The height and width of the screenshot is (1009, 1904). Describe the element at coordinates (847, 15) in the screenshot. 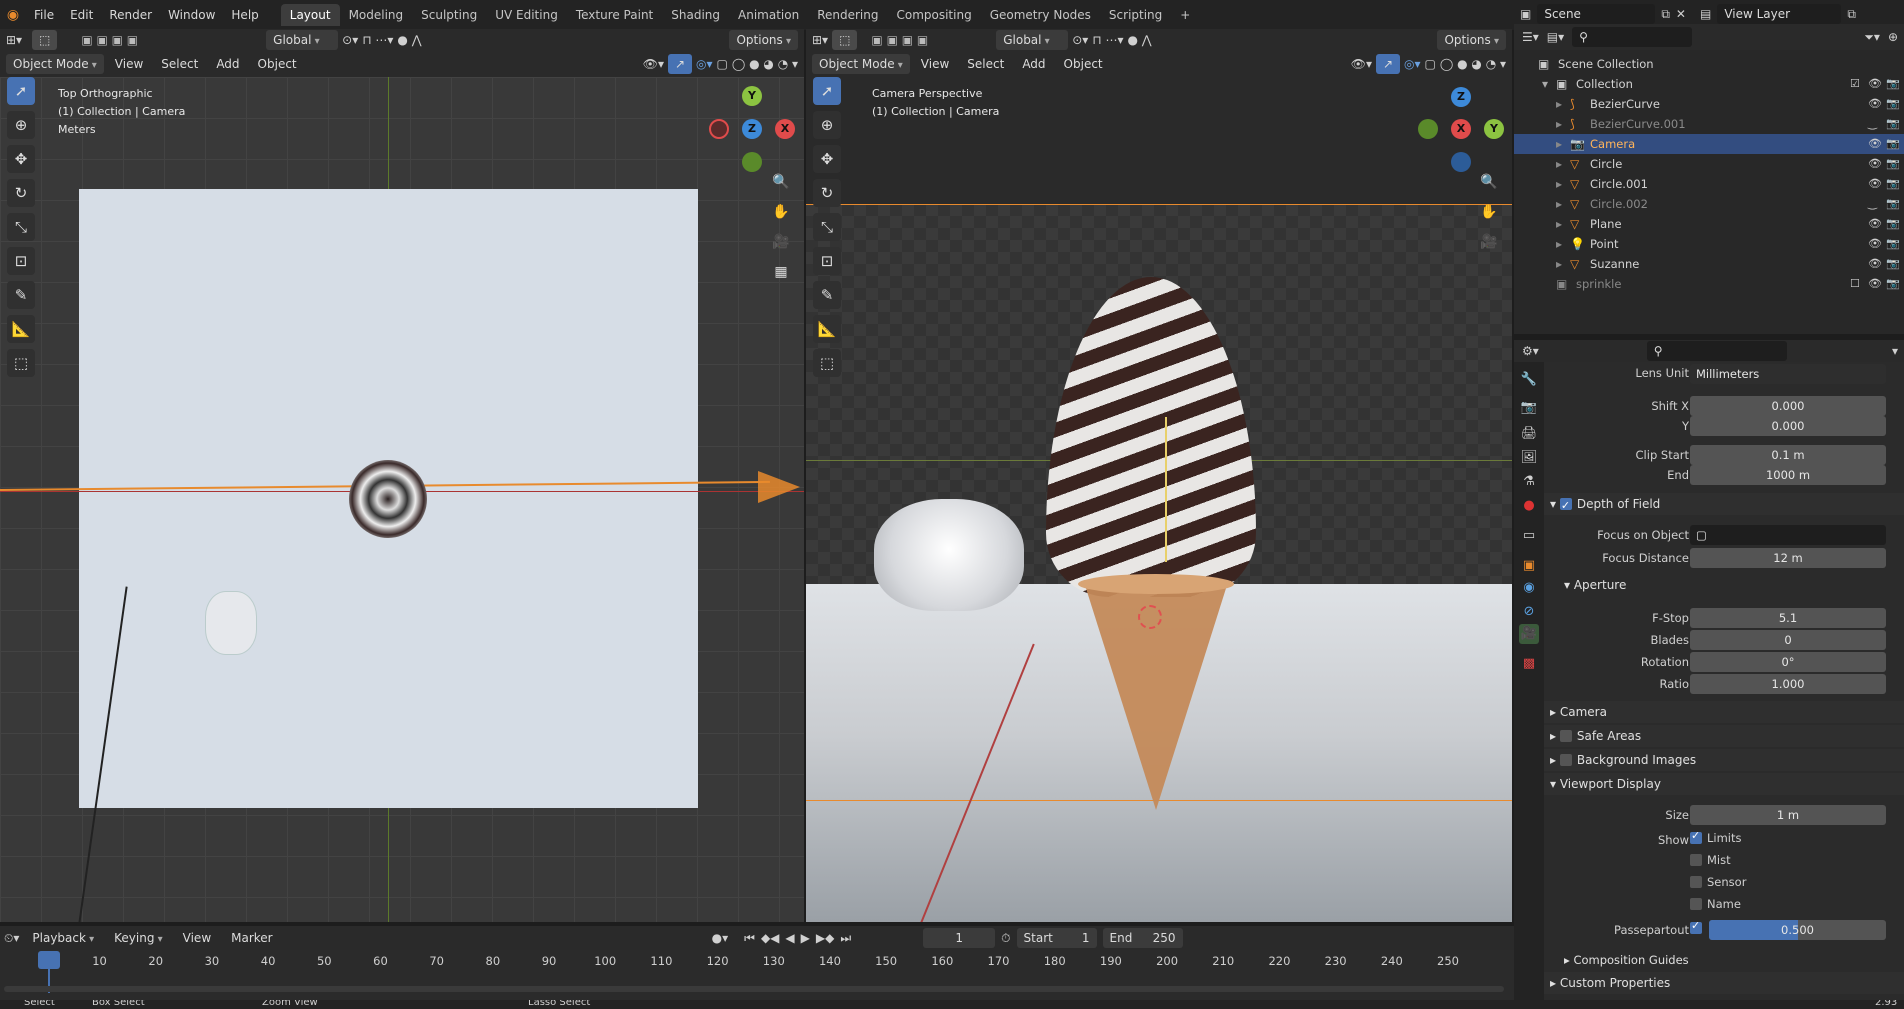

I see `tab-rendering: Rendering` at that location.